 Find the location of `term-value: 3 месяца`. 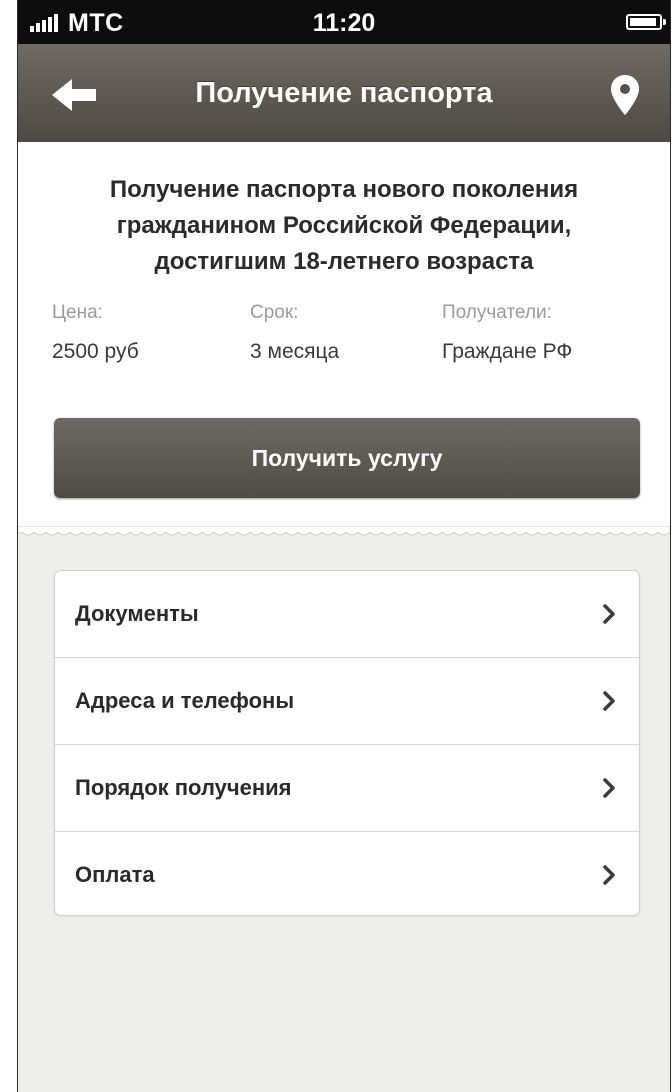

term-value: 3 месяца is located at coordinates (295, 351).